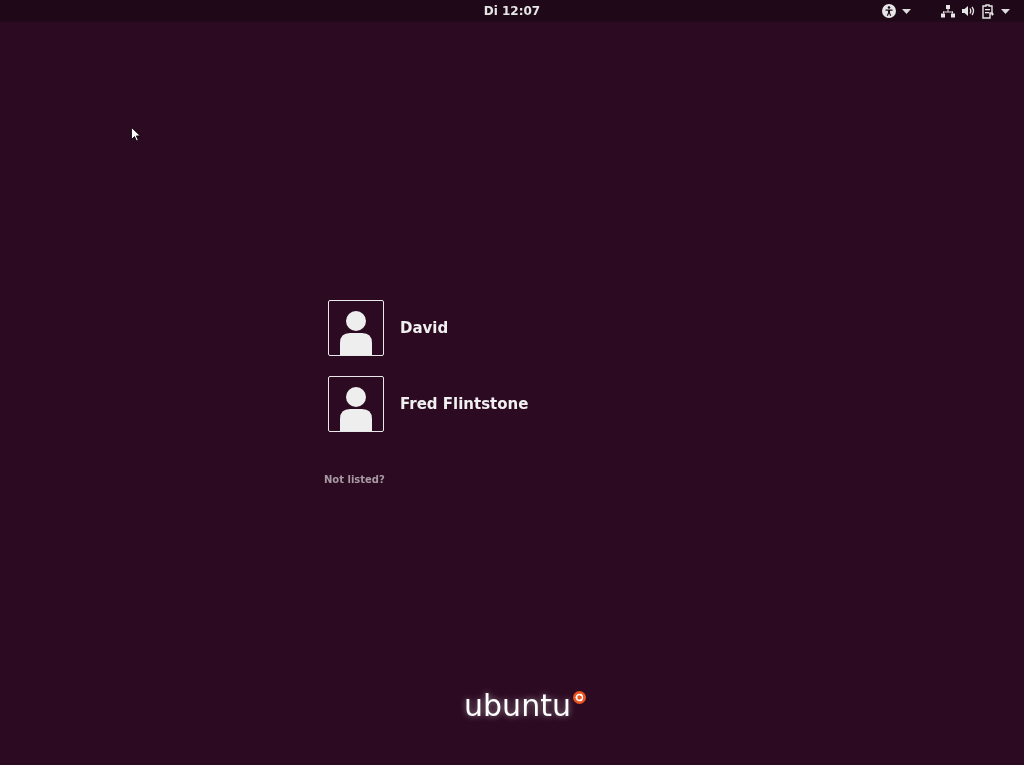 The image size is (1024, 765). What do you see at coordinates (453, 404) in the screenshot?
I see `user-item: Fred Flintstone` at bounding box center [453, 404].